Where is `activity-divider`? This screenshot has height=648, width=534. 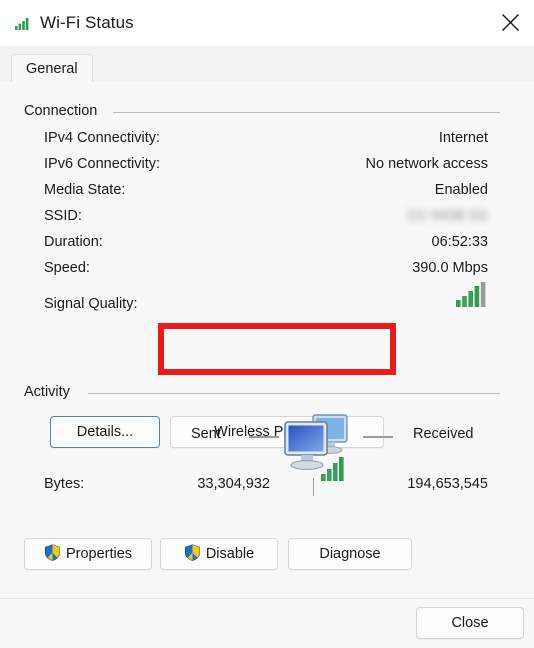
activity-divider is located at coordinates (313, 487).